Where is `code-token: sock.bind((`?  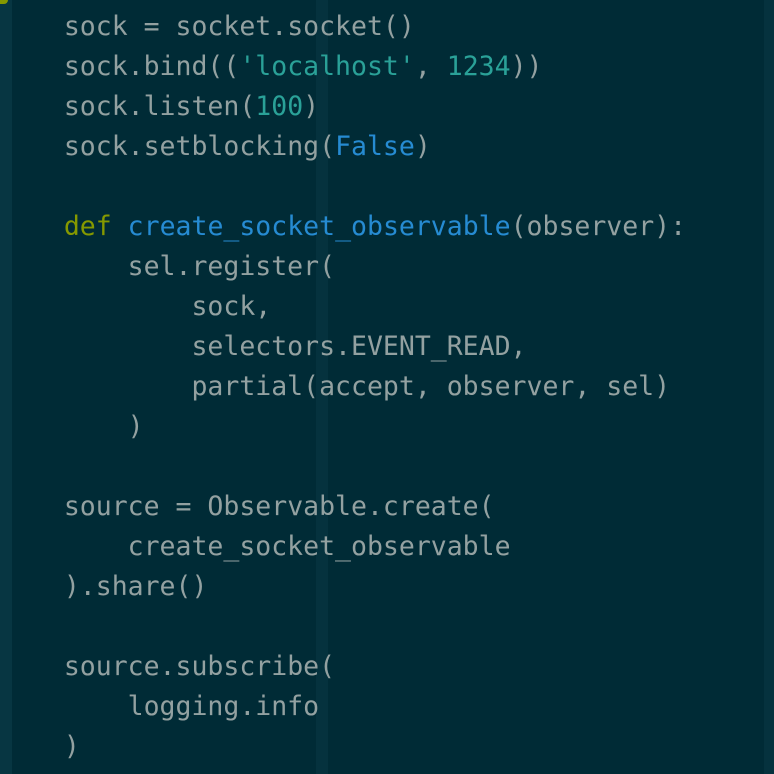
code-token: sock.bind(( is located at coordinates (151, 66).